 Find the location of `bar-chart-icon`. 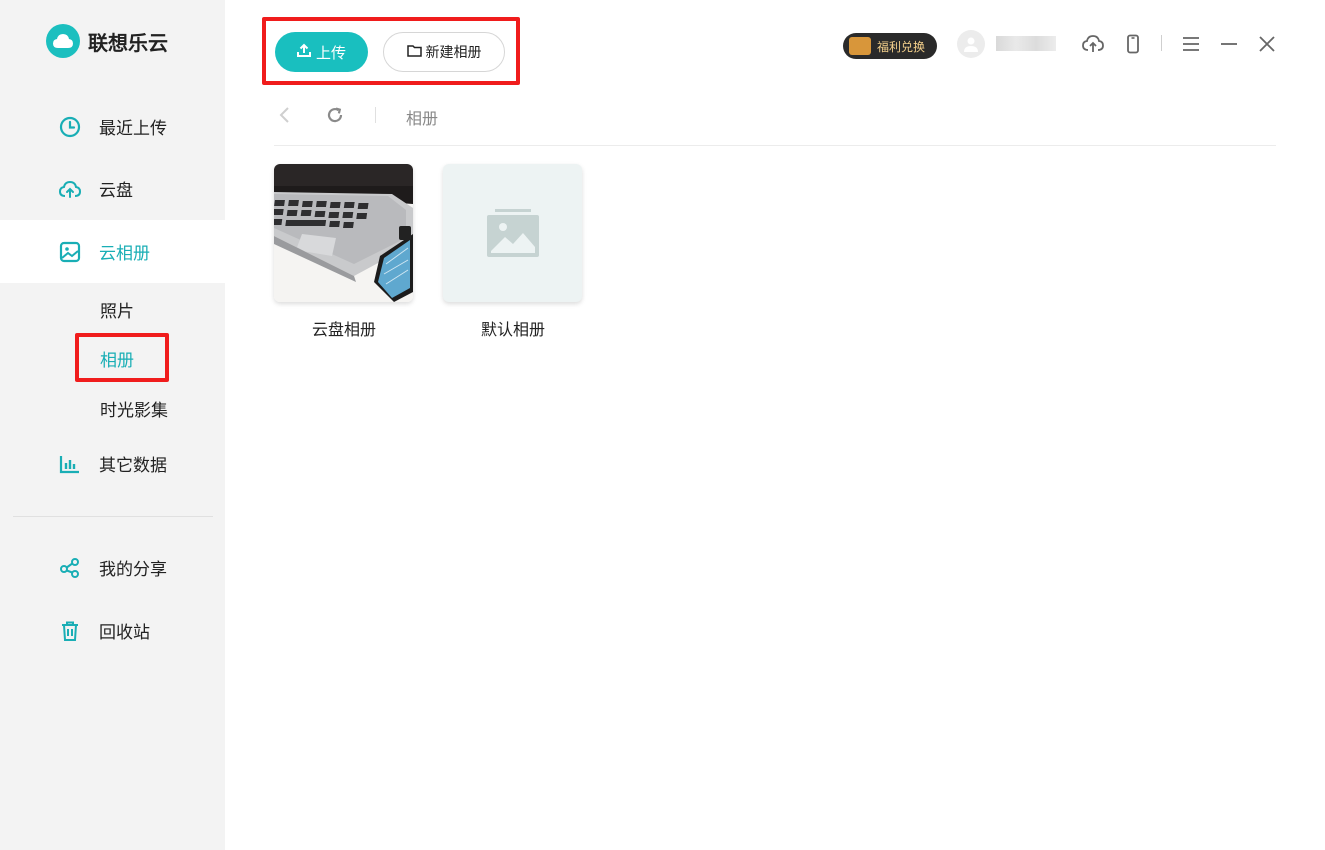

bar-chart-icon is located at coordinates (70, 464).